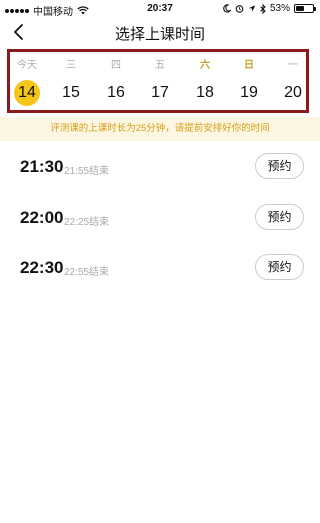 This screenshot has height=523, width=320. Describe the element at coordinates (160, 219) in the screenshot. I see `time-slot-row: 22:00 22:25结束 预约` at that location.